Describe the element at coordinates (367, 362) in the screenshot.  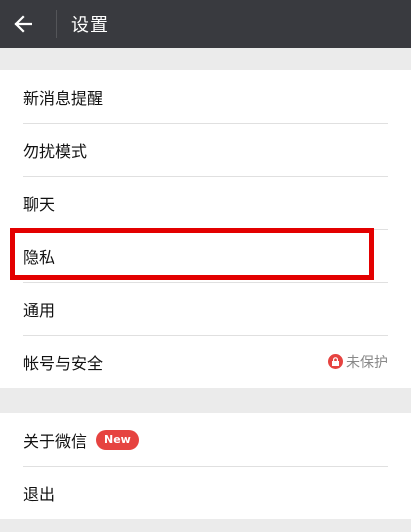
I see `security-status-text: 未保护` at that location.